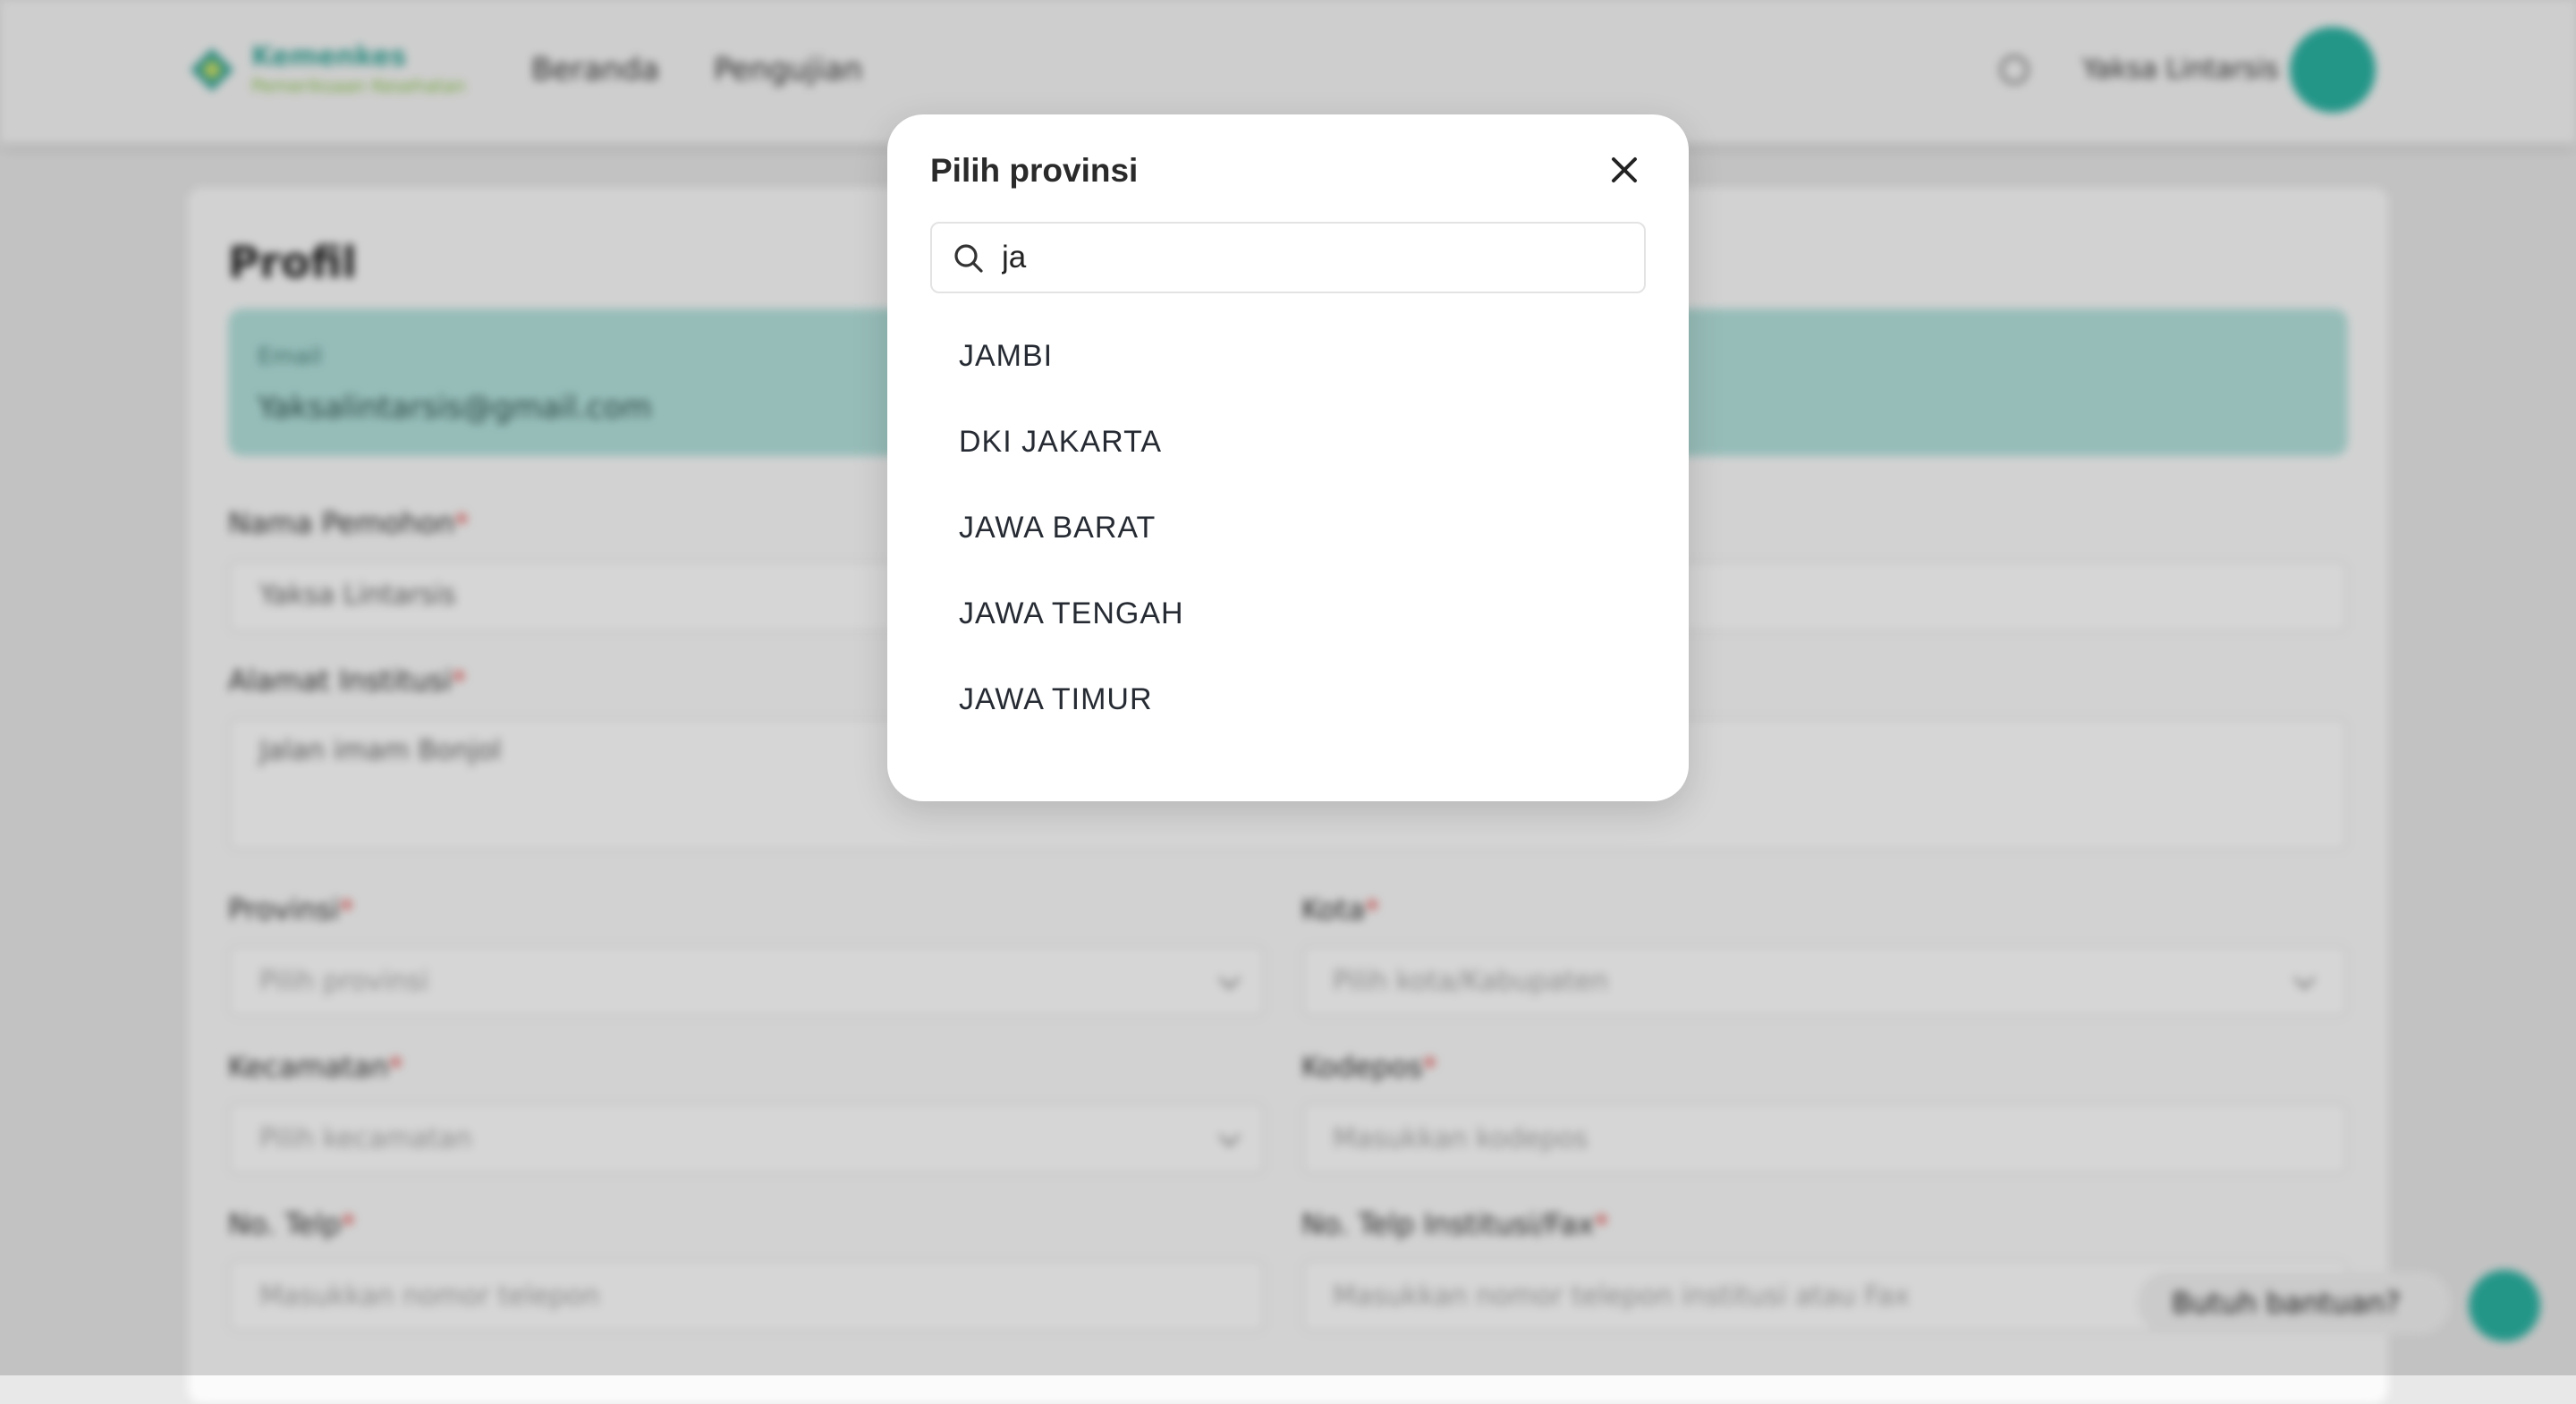 This screenshot has height=1404, width=2576. What do you see at coordinates (1315, 258) in the screenshot?
I see `search-input` at bounding box center [1315, 258].